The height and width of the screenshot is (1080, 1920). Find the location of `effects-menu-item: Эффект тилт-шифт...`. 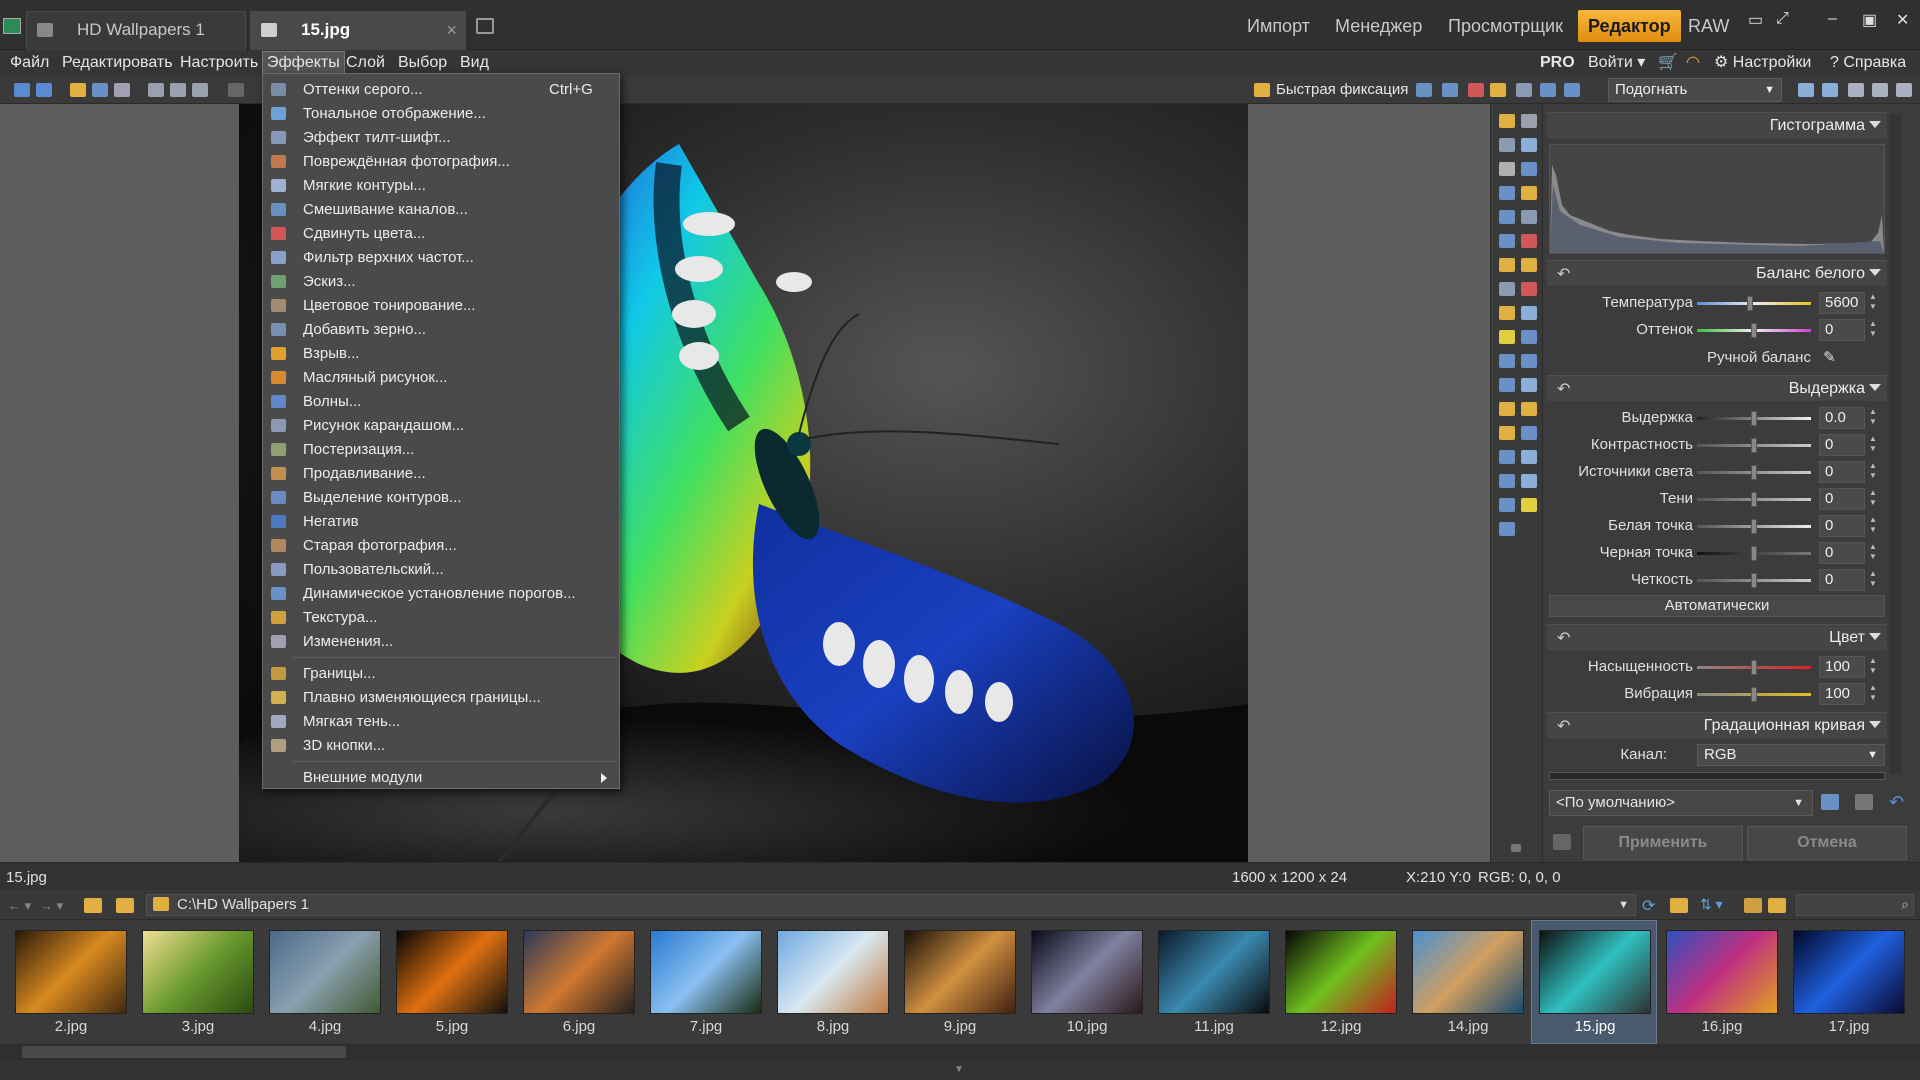

effects-menu-item: Эффект тилт-шифт... is located at coordinates (441, 138).